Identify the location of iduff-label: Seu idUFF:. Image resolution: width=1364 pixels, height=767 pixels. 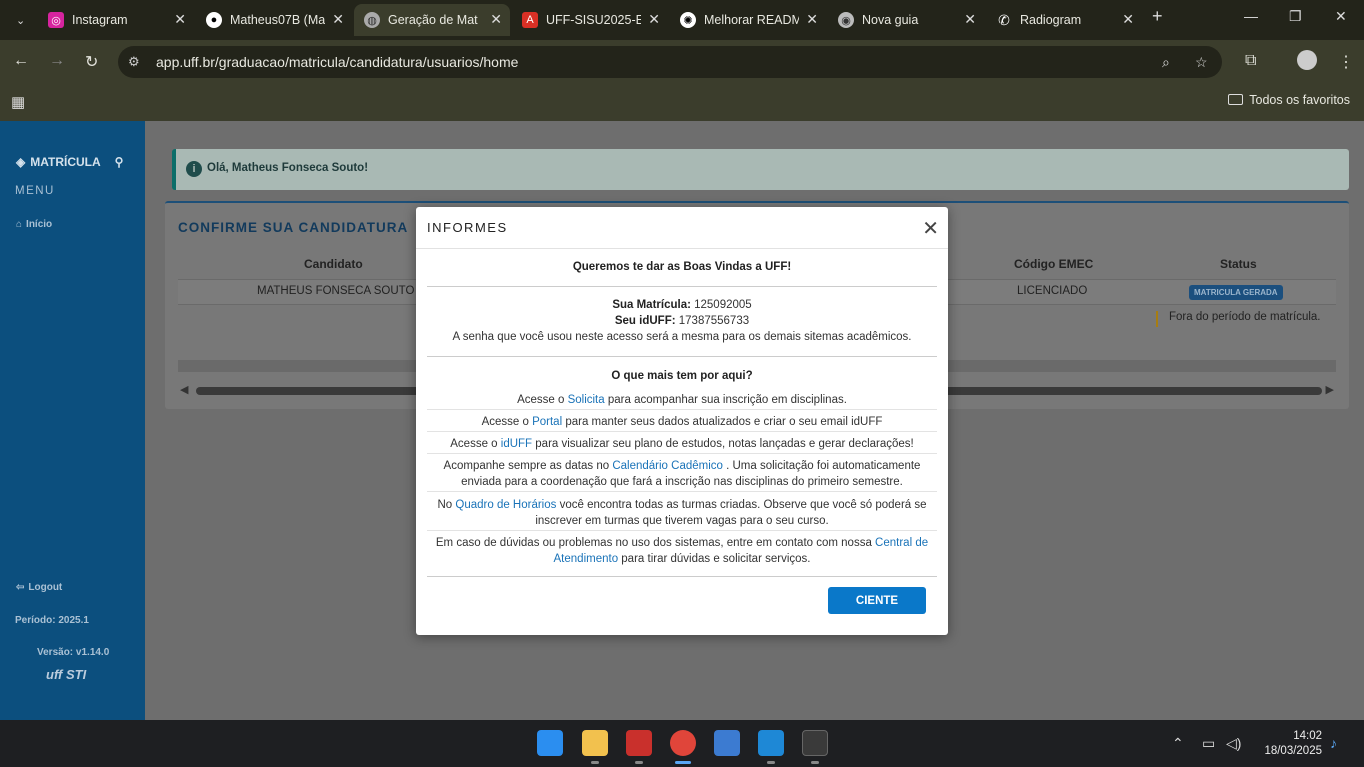
(645, 321).